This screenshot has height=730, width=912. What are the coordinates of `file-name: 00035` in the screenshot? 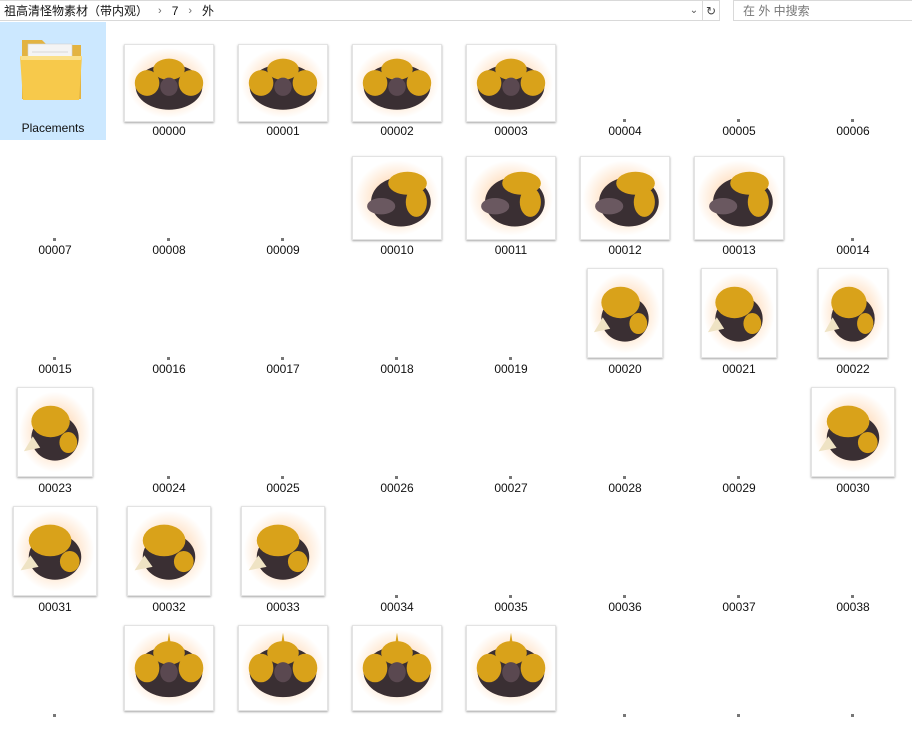 It's located at (511, 607).